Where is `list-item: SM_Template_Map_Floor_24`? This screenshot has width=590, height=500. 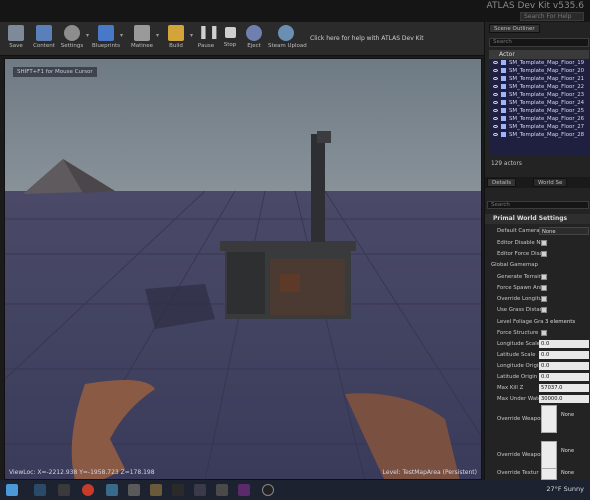
list-item: SM_Template_Map_Floor_24 is located at coordinates (539, 103).